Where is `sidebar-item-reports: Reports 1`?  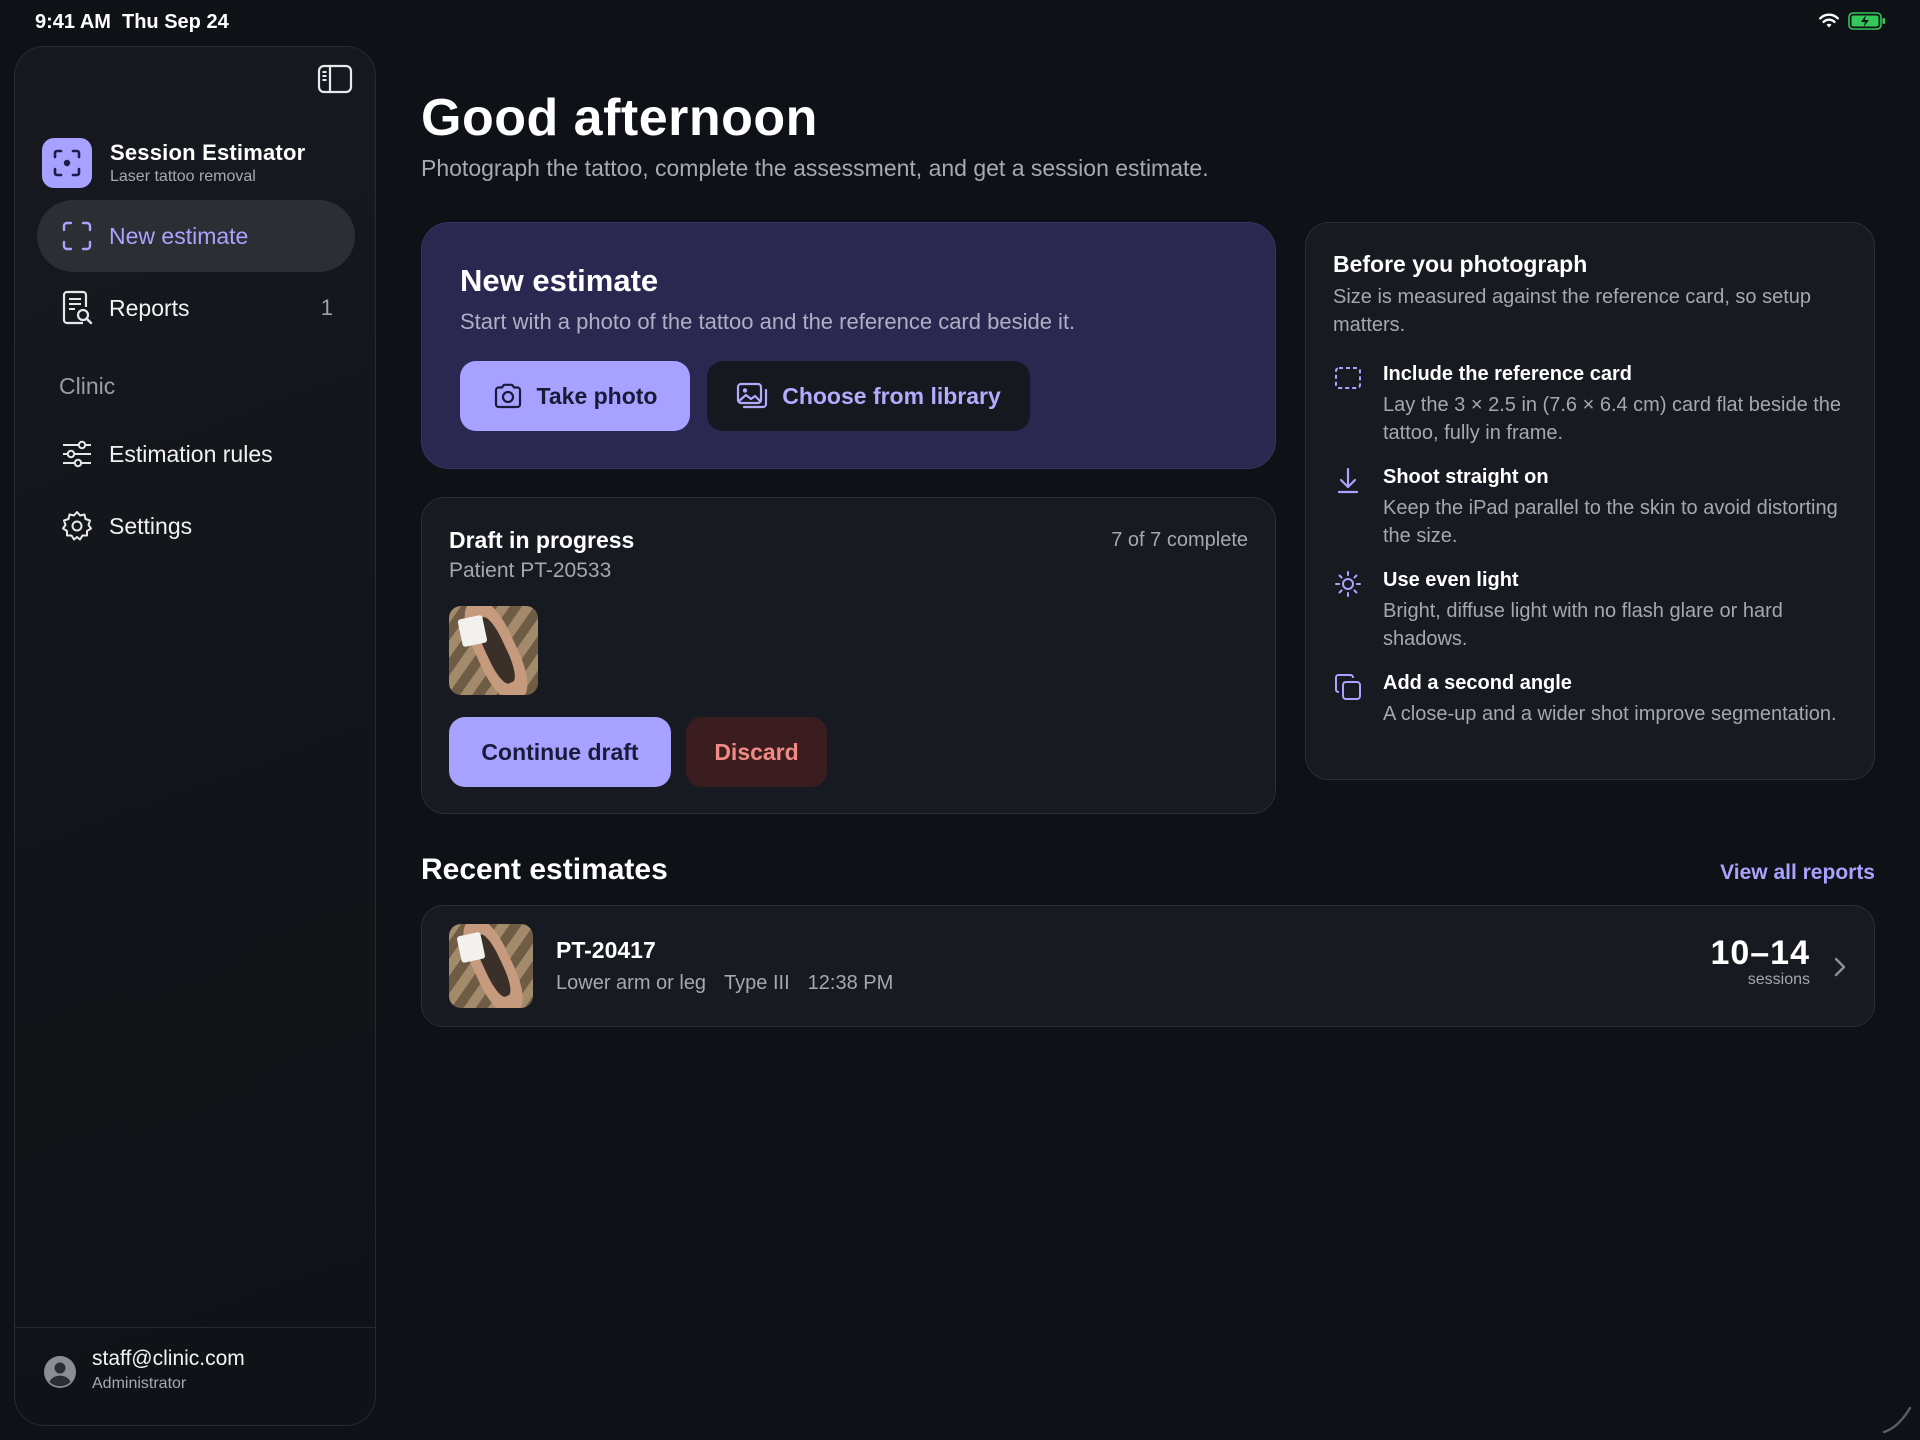 sidebar-item-reports: Reports 1 is located at coordinates (196, 308).